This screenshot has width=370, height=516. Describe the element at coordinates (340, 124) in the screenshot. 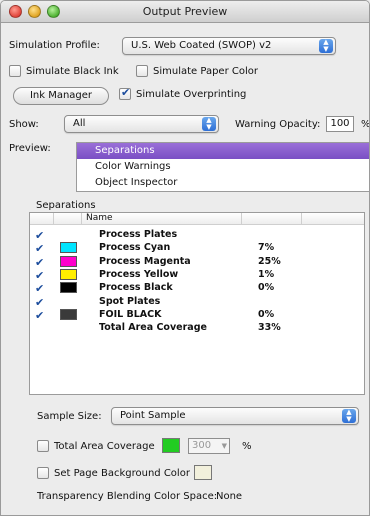

I see `warning-opacity-field: 100` at that location.